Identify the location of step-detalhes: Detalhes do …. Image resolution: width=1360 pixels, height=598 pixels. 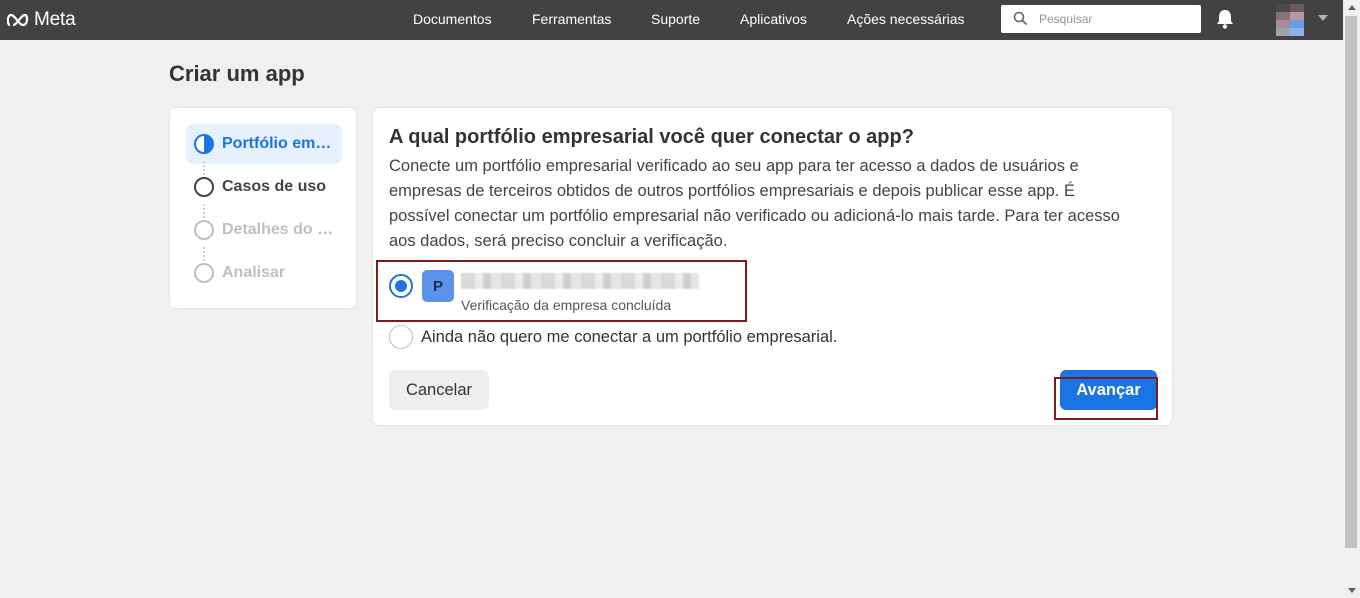
(264, 230).